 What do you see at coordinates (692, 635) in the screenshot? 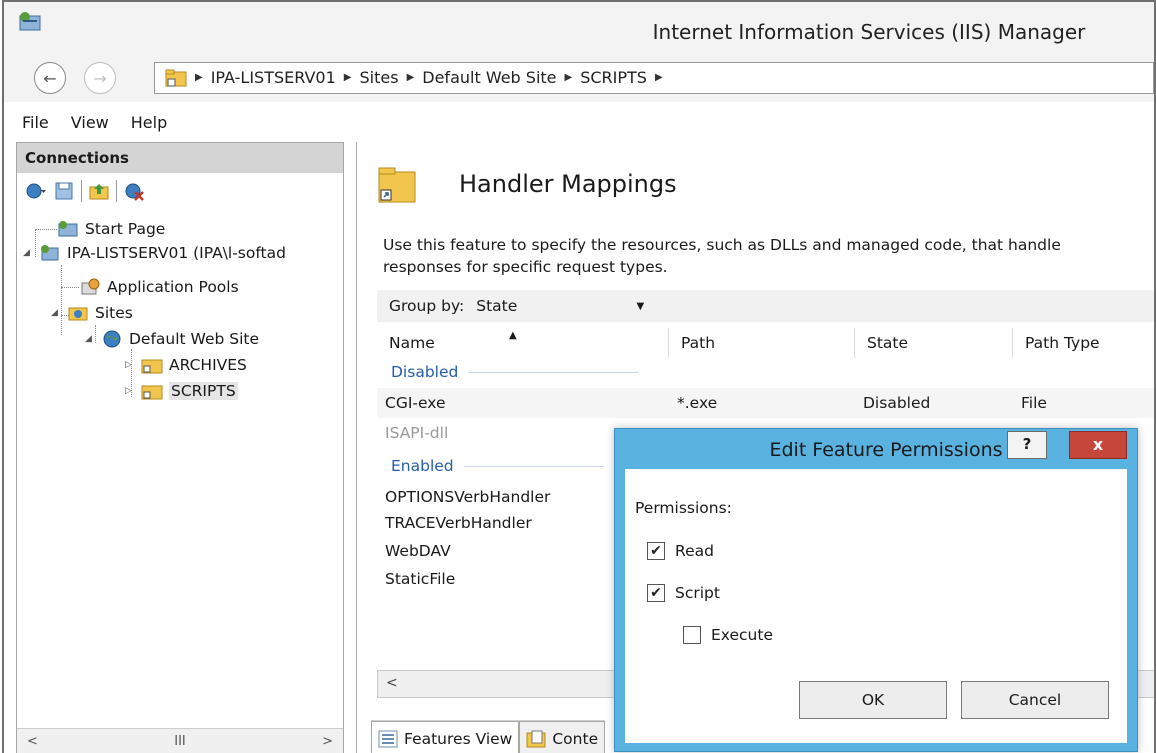
I see `execute-checkbox` at bounding box center [692, 635].